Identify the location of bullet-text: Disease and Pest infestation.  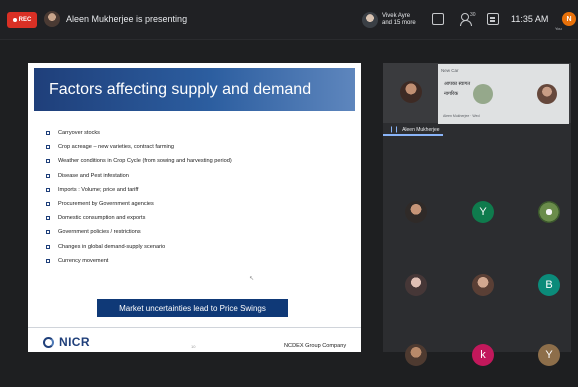
(93, 175).